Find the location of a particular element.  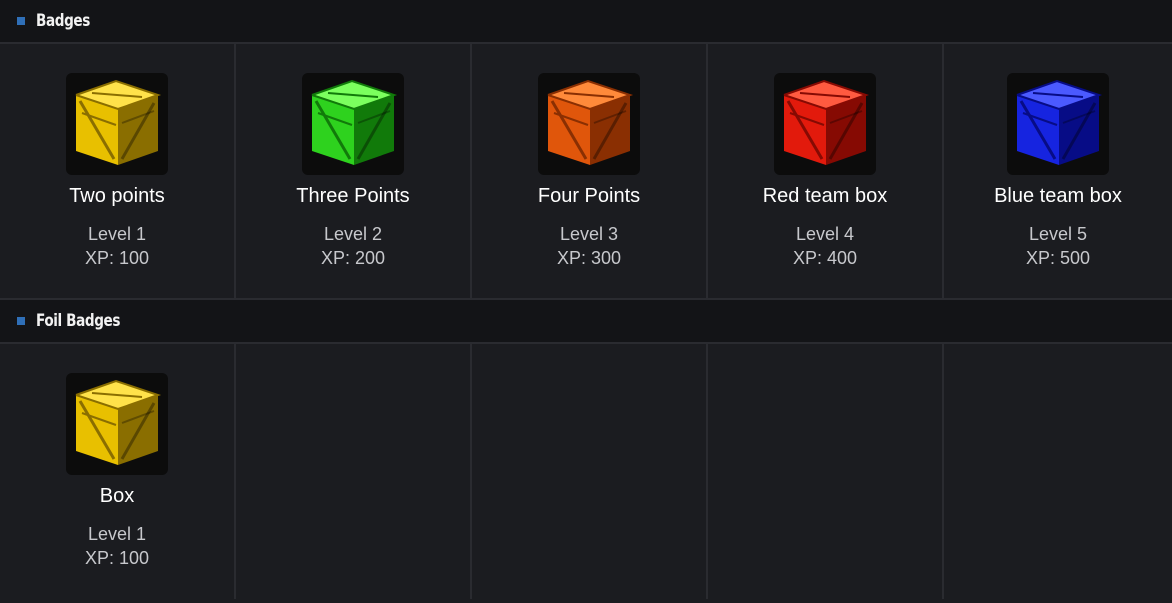

badge-name: Box is located at coordinates (117, 496).